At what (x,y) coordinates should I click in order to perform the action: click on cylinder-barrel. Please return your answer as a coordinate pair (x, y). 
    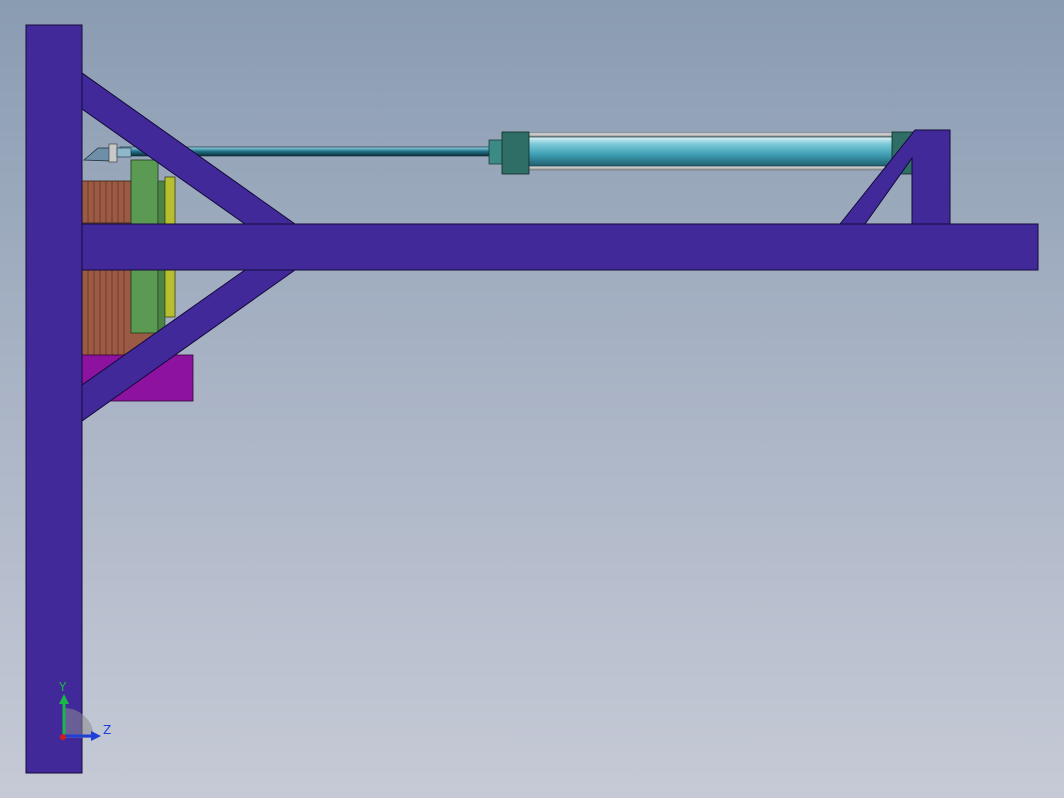
    Looking at the image, I should click on (711, 151).